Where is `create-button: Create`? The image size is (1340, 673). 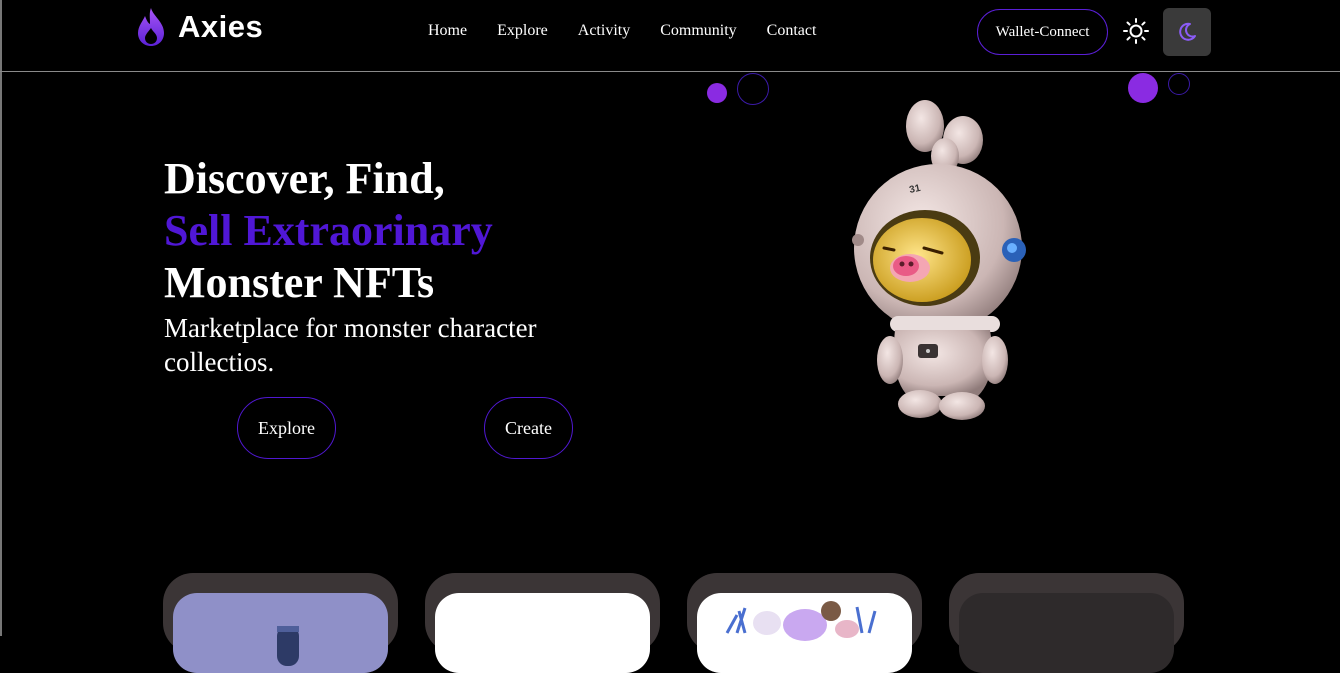 create-button: Create is located at coordinates (528, 428).